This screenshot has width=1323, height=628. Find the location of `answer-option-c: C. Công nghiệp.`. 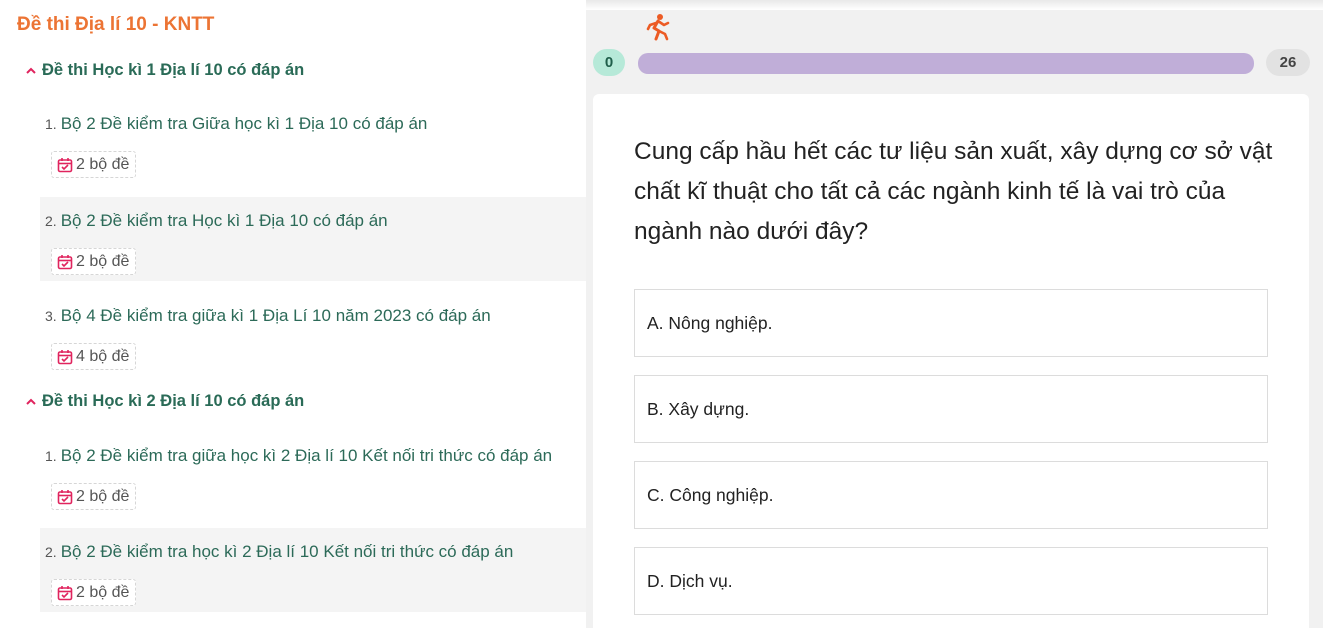

answer-option-c: C. Công nghiệp. is located at coordinates (951, 495).